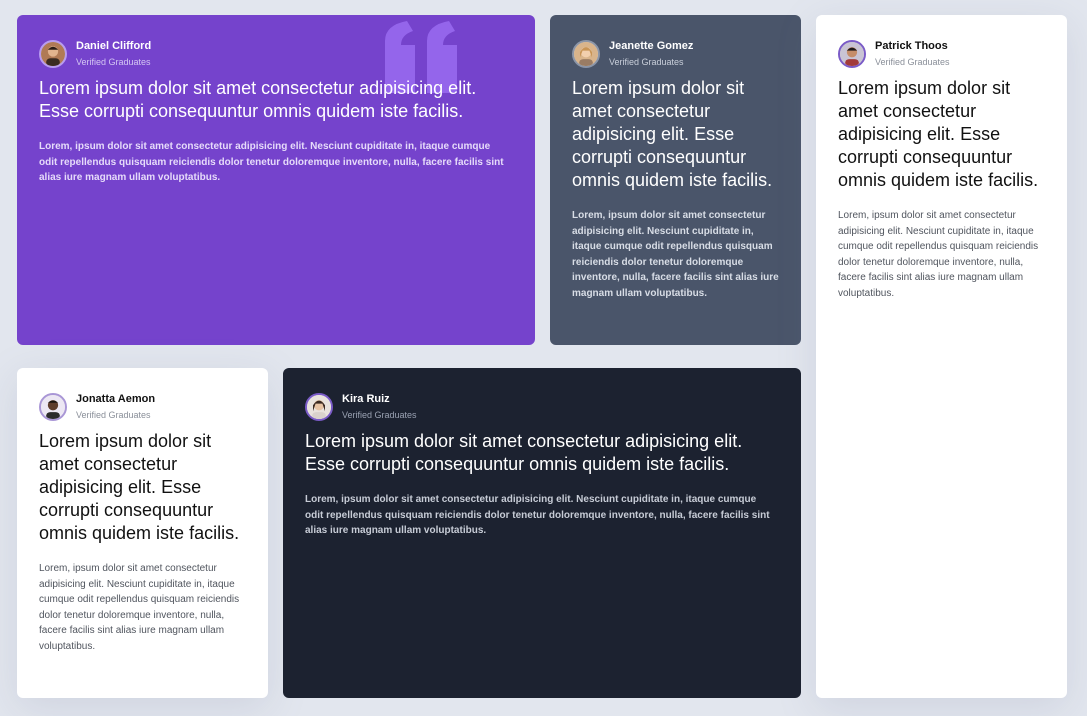 This screenshot has height=716, width=1087. What do you see at coordinates (114, 46) in the screenshot?
I see `reviewer-name: Daniel Clifford` at bounding box center [114, 46].